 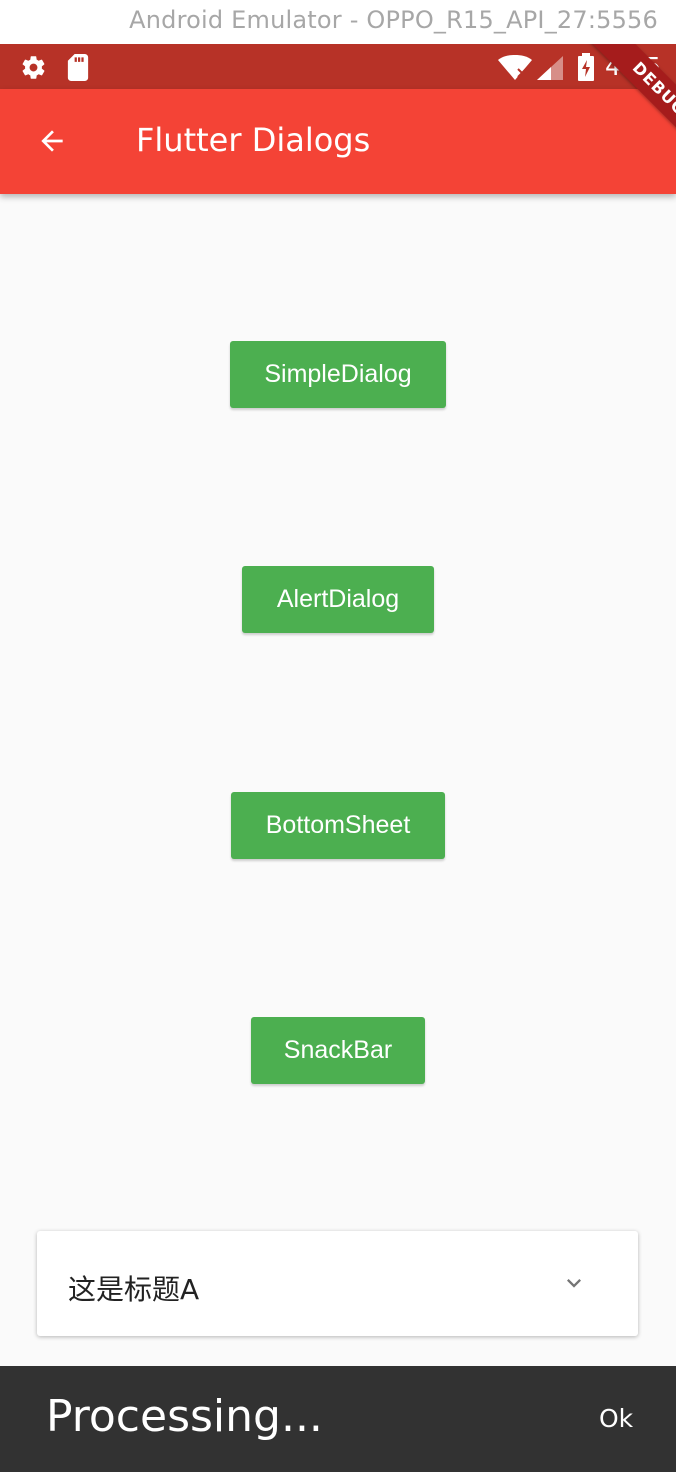 I want to click on emulator-titlebar: Android Emulator - OPPO_R15_API_27:5556, so click(x=338, y=22).